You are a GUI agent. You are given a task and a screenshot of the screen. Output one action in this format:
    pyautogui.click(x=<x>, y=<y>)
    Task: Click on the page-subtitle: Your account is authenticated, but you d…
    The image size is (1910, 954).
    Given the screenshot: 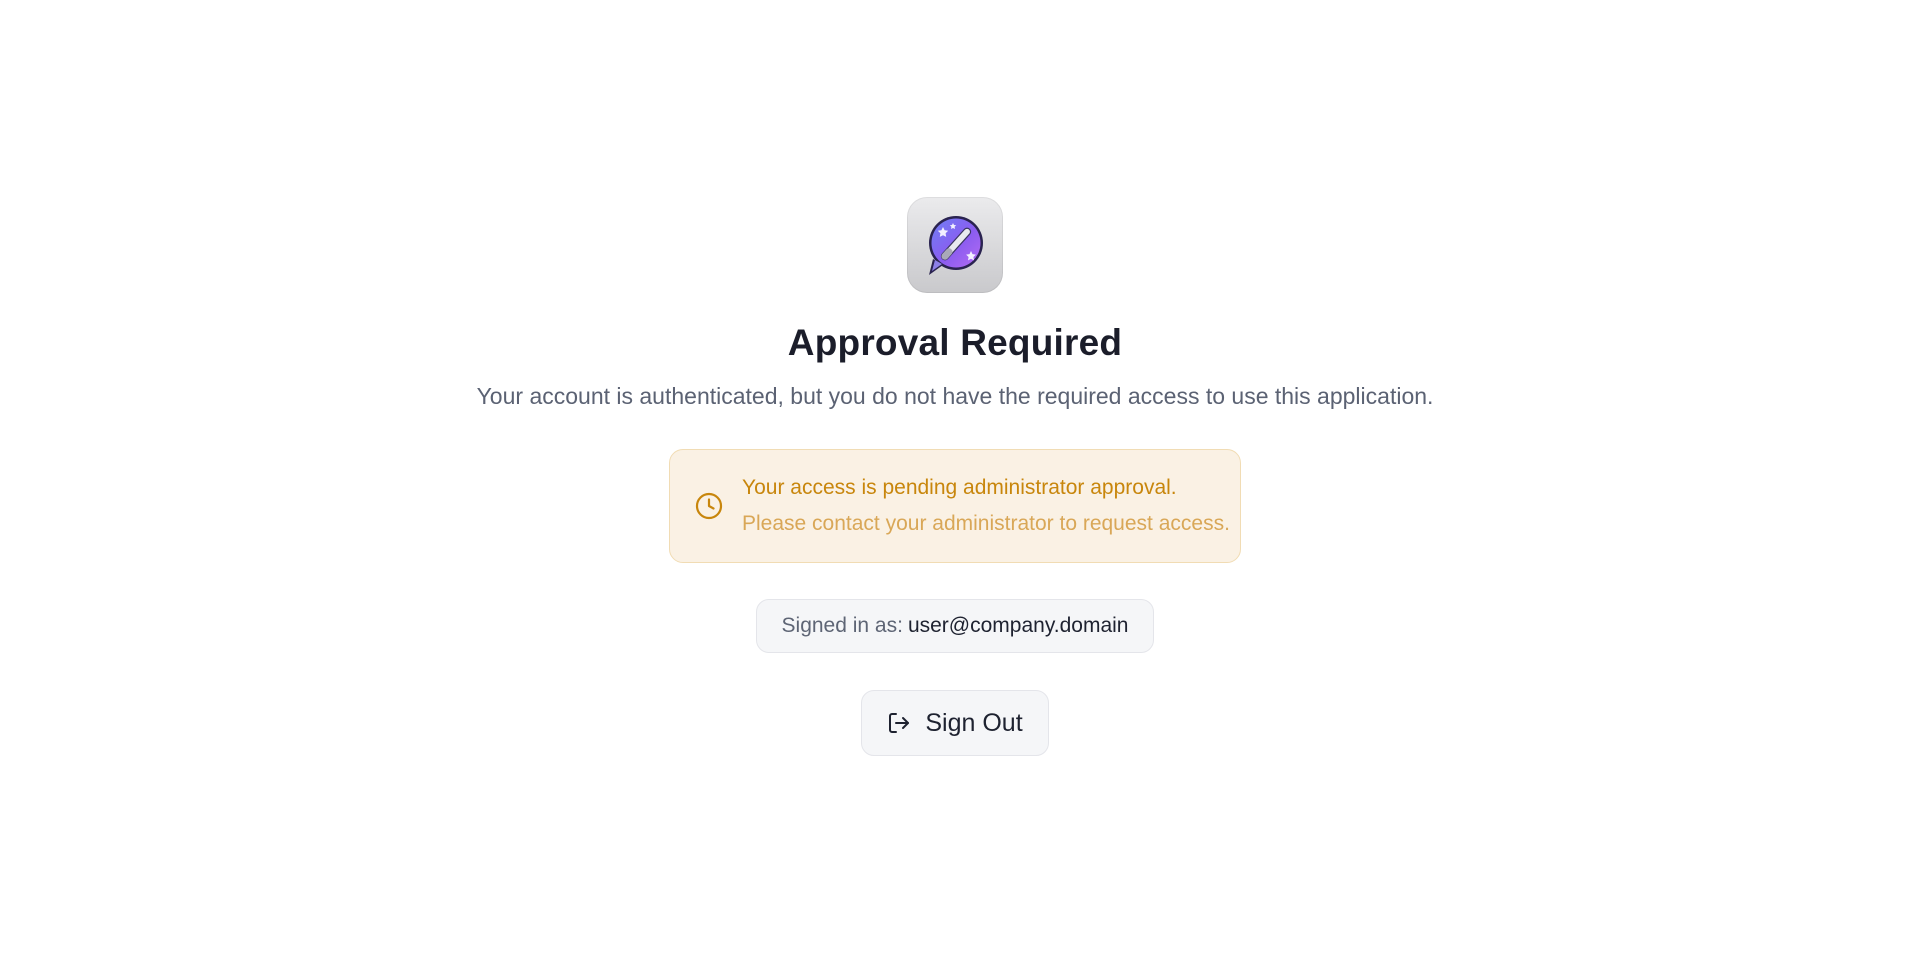 What is the action you would take?
    pyautogui.click(x=955, y=396)
    